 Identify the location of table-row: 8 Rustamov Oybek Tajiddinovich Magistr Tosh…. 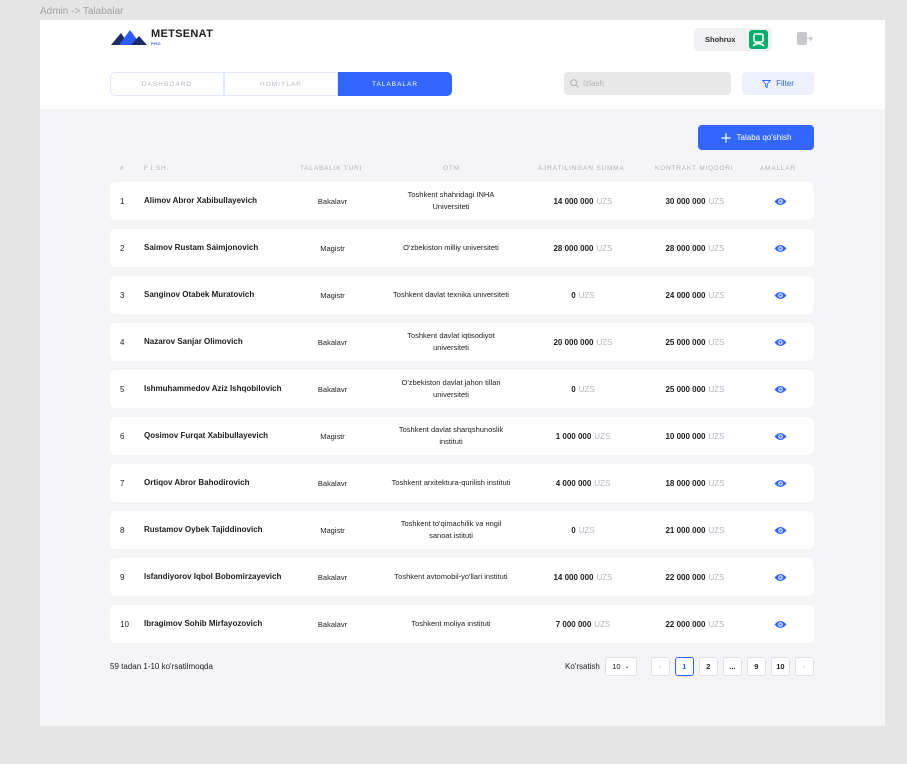
(462, 530).